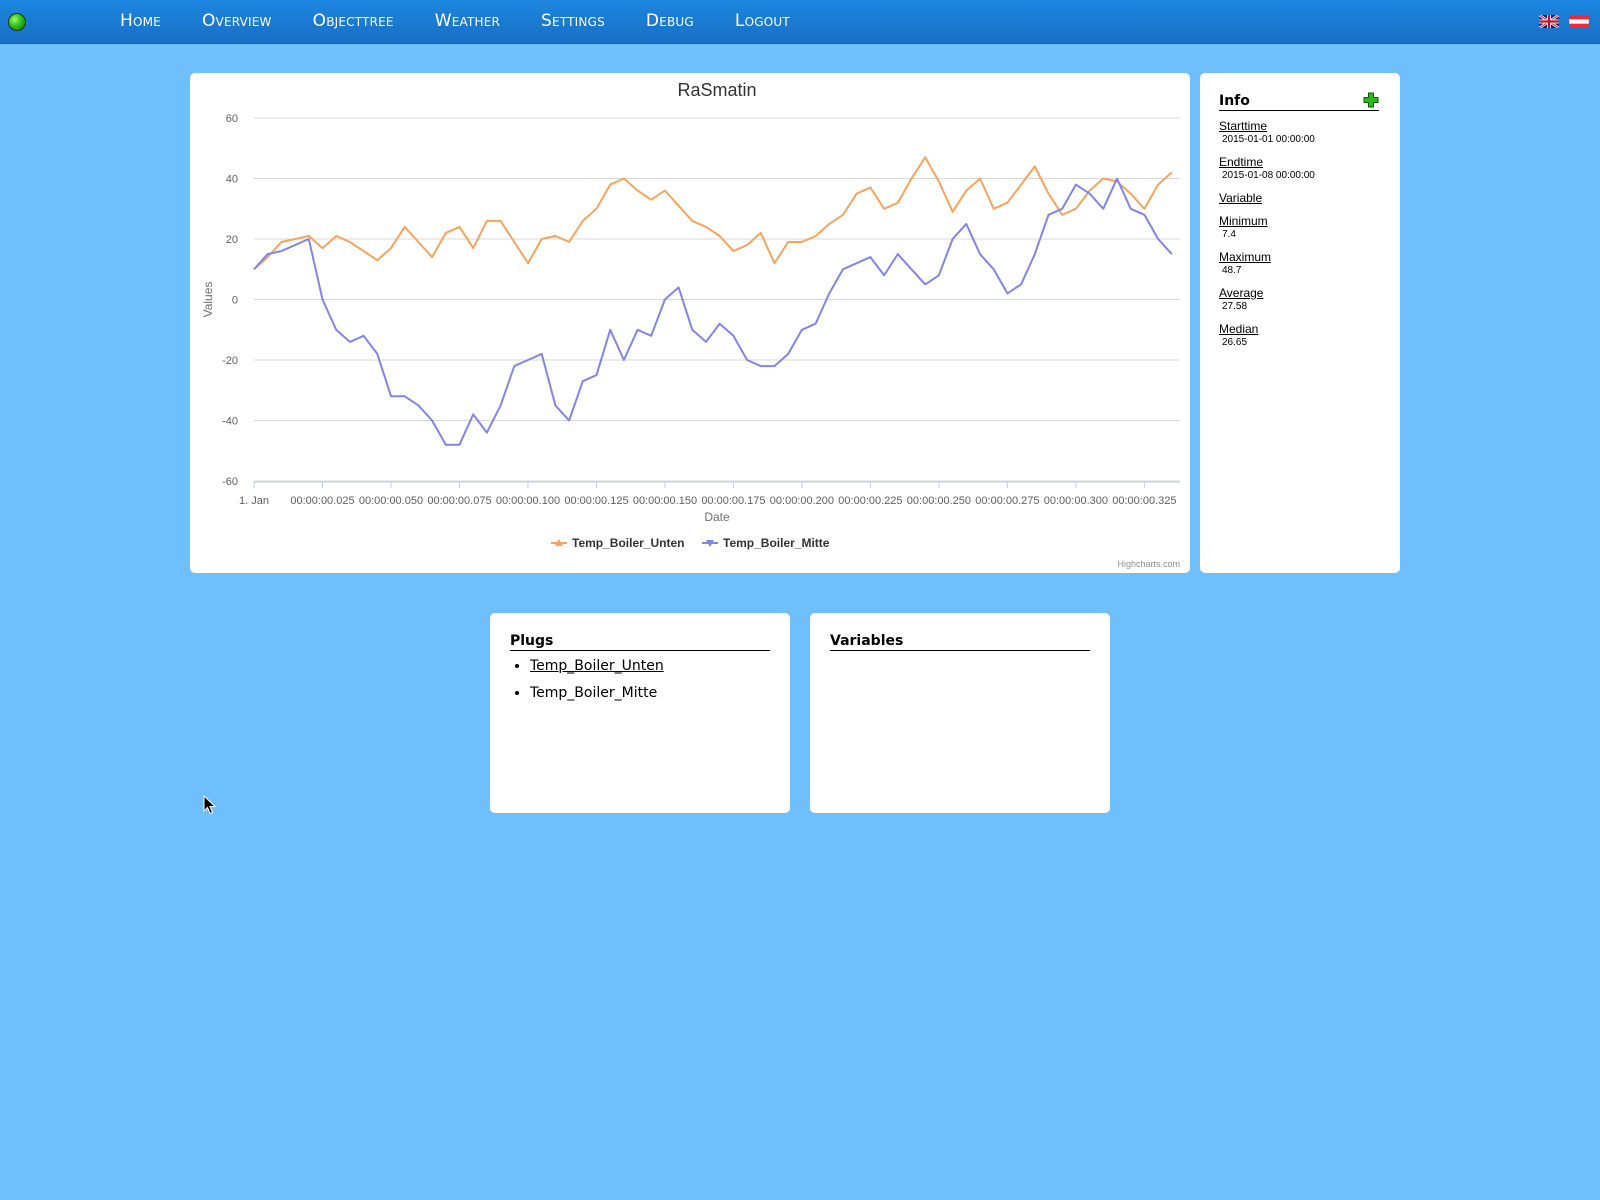 This screenshot has width=1600, height=1200. Describe the element at coordinates (1299, 102) in the screenshot. I see `info-heading: Info` at that location.